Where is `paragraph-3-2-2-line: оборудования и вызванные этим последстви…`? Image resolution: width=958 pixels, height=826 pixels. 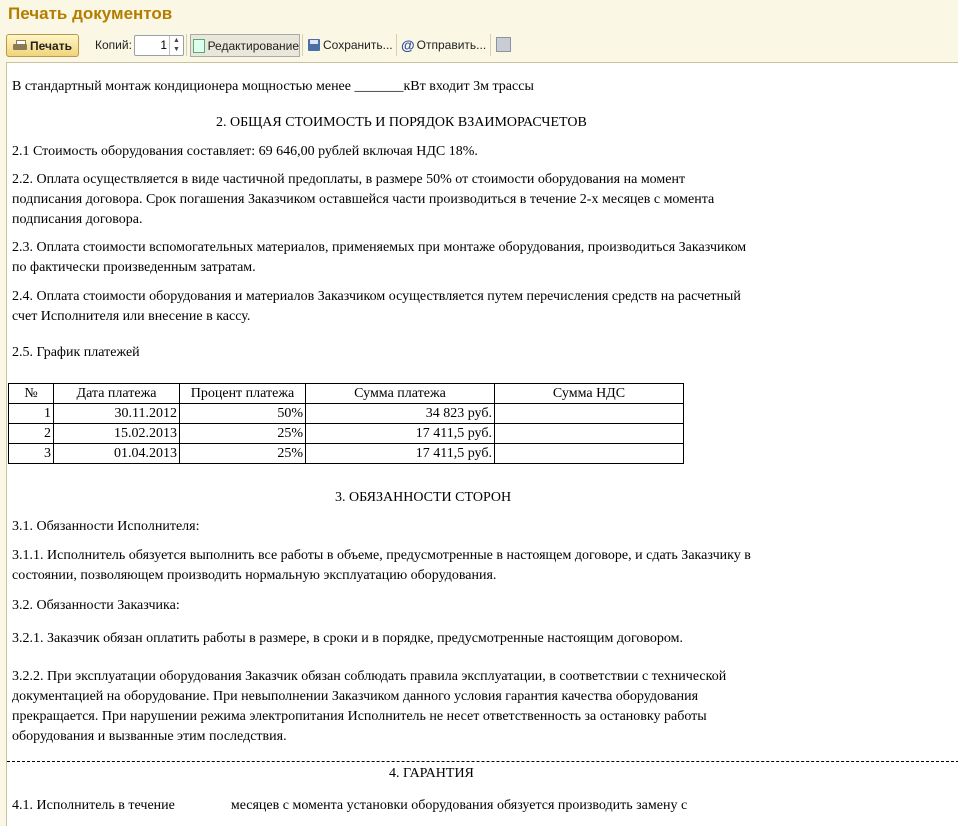 paragraph-3-2-2-line: оборудования и вызванные этим последстви… is located at coordinates (149, 736).